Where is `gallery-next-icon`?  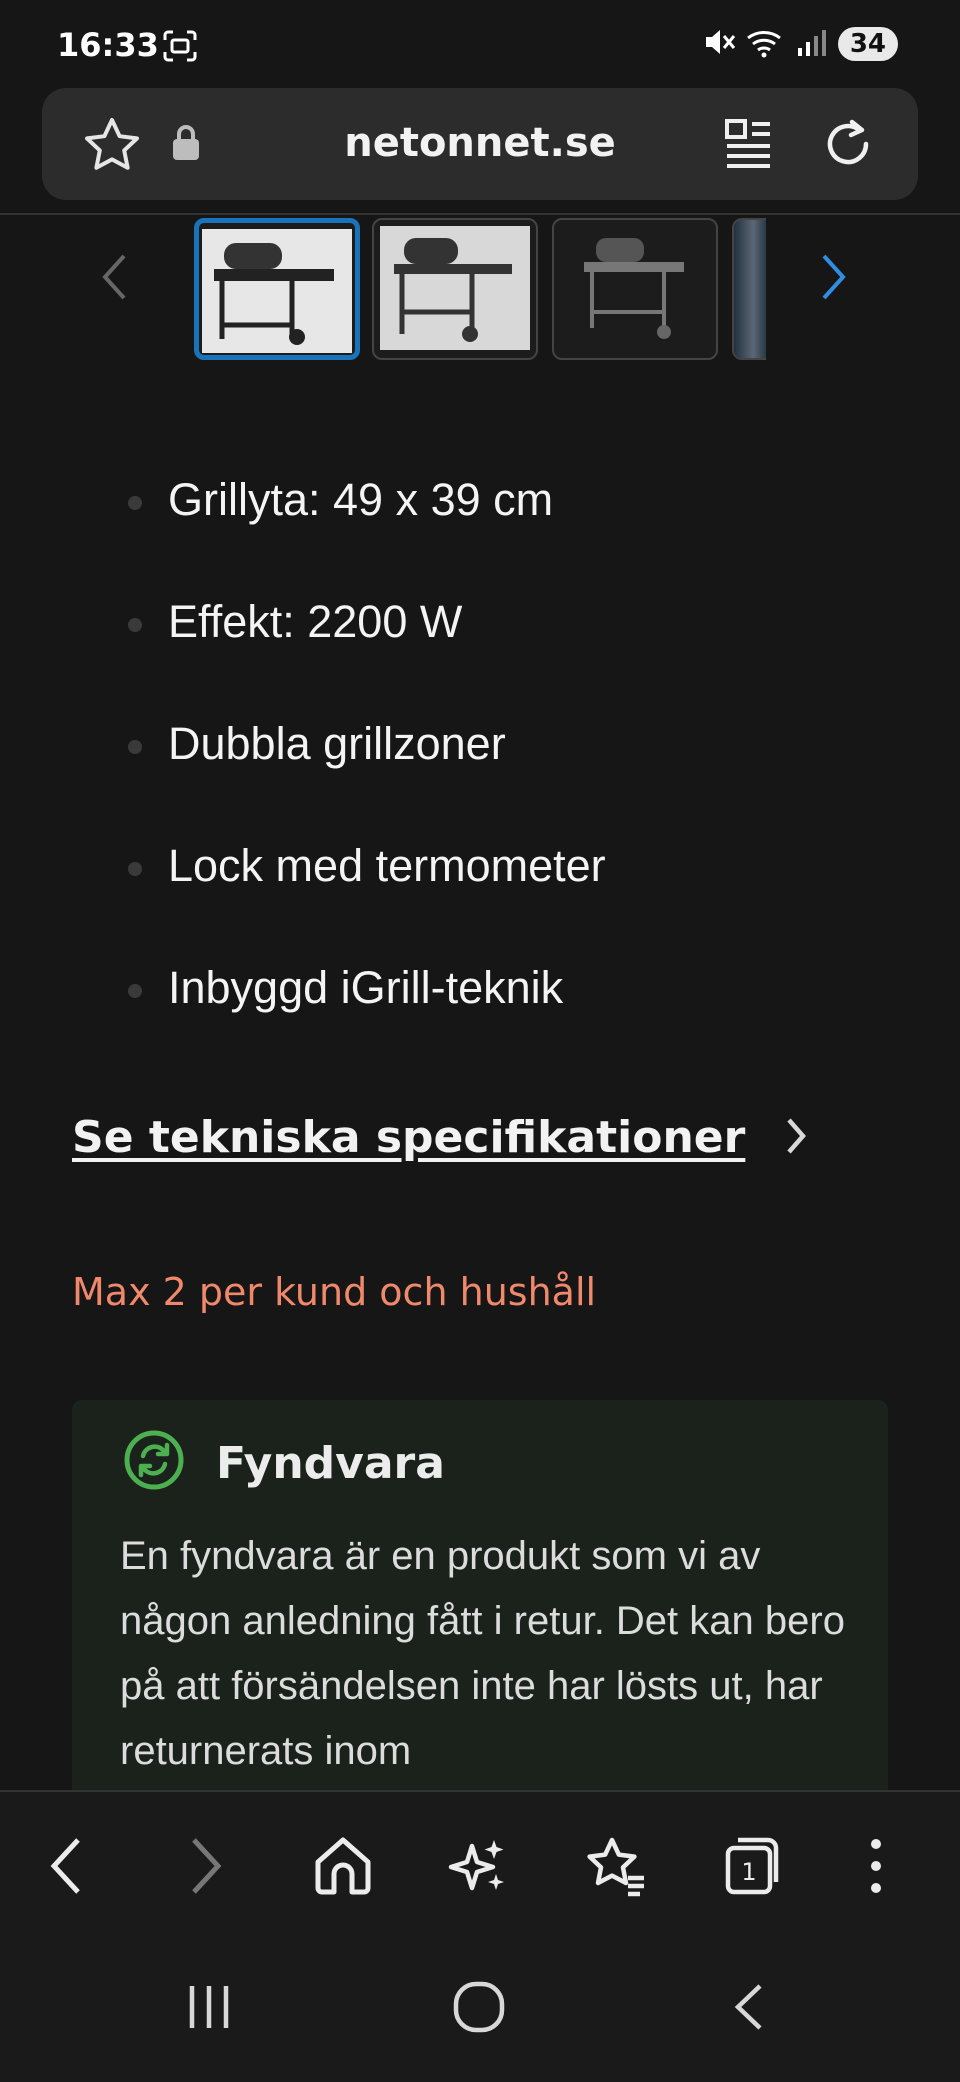
gallery-next-icon is located at coordinates (834, 279).